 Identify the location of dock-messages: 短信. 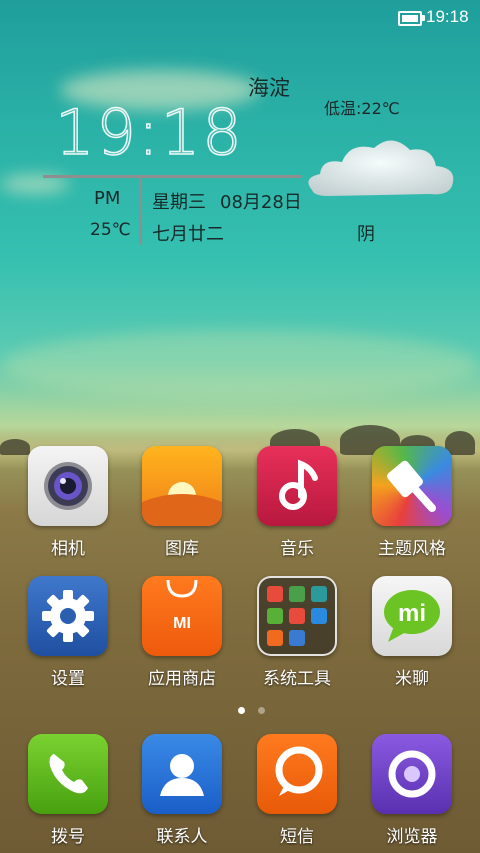
(297, 790).